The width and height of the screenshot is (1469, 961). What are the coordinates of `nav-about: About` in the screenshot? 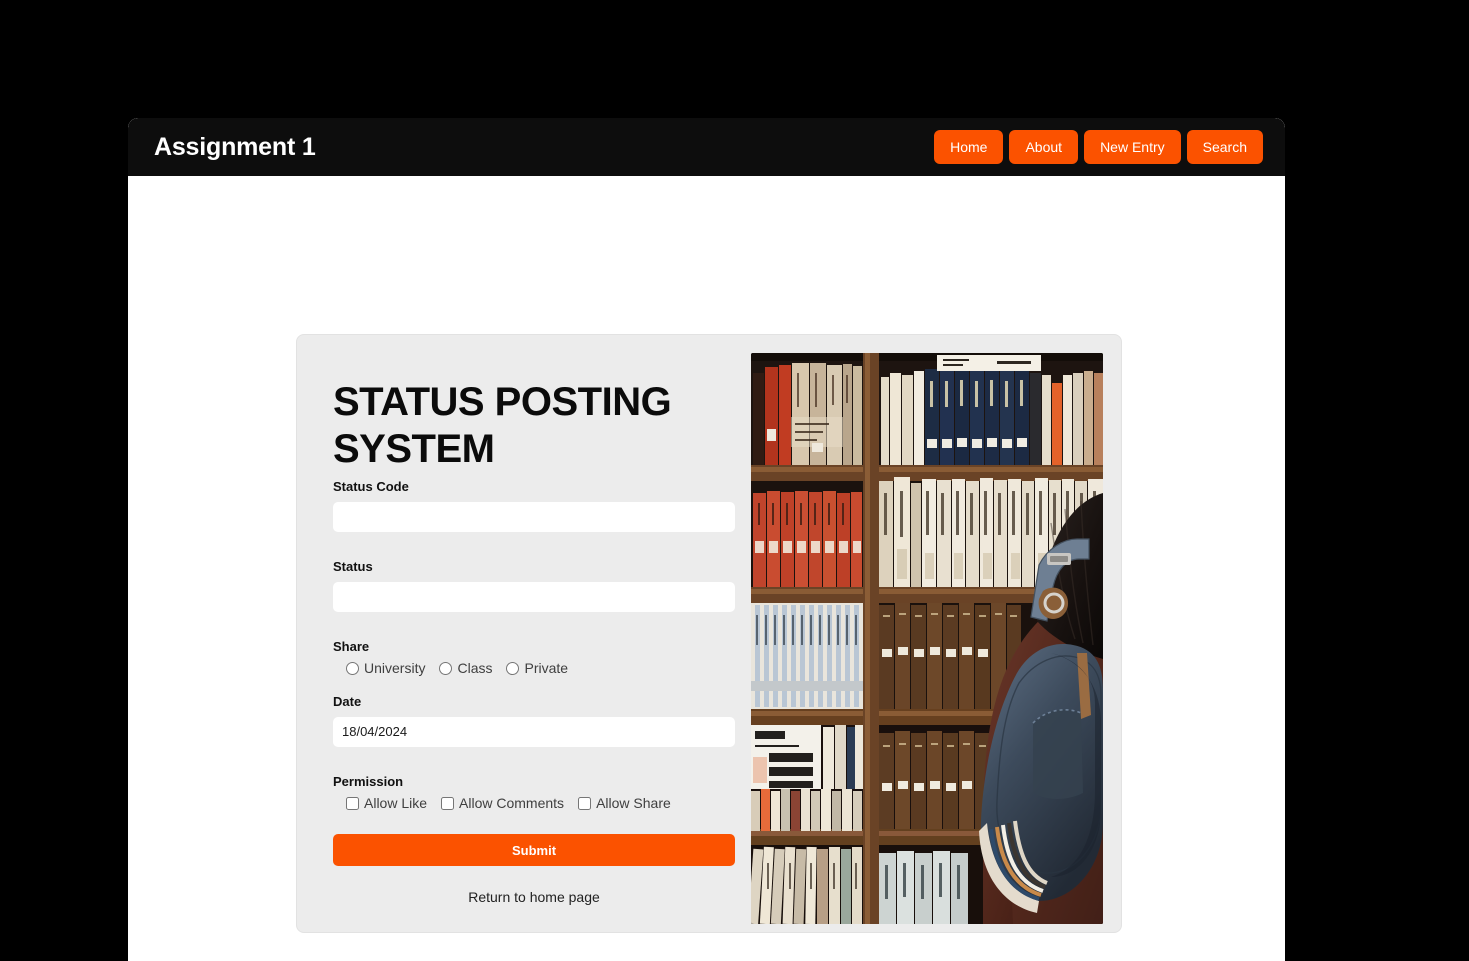 It's located at (1044, 147).